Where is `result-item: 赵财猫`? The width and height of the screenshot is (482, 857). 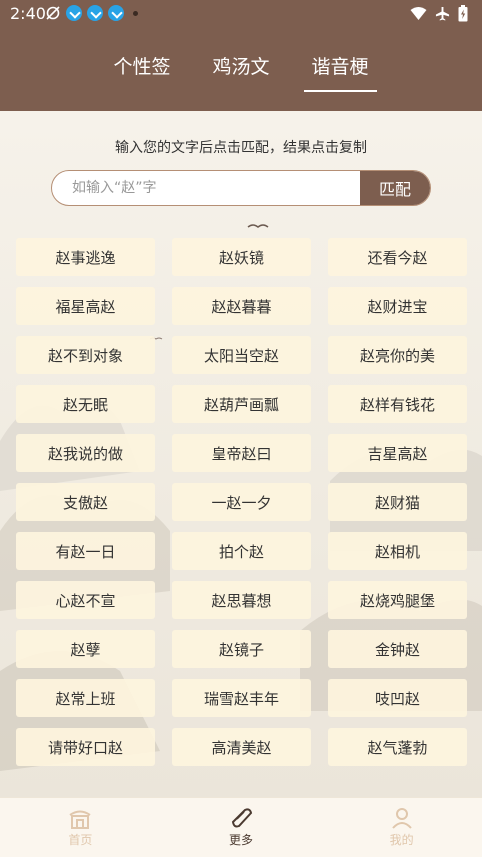 result-item: 赵财猫 is located at coordinates (397, 502).